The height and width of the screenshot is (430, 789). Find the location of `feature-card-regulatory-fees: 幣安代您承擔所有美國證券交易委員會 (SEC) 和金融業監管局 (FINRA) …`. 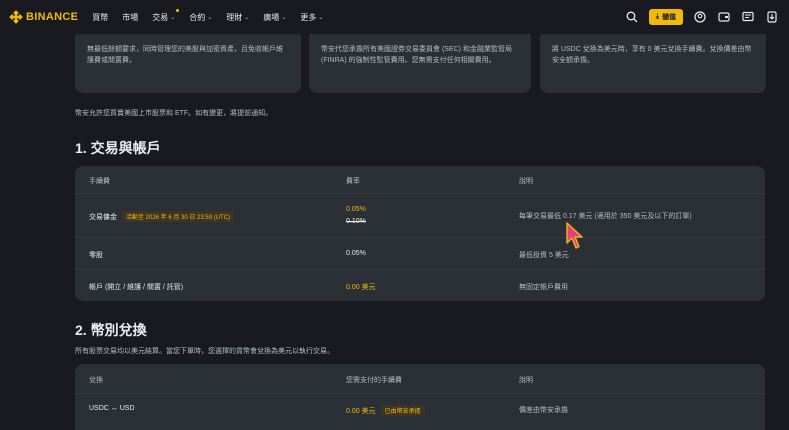

feature-card-regulatory-fees: 幣安代您承擔所有美國證券交易委員會 (SEC) 和金融業監管局 (FINRA) … is located at coordinates (420, 61).